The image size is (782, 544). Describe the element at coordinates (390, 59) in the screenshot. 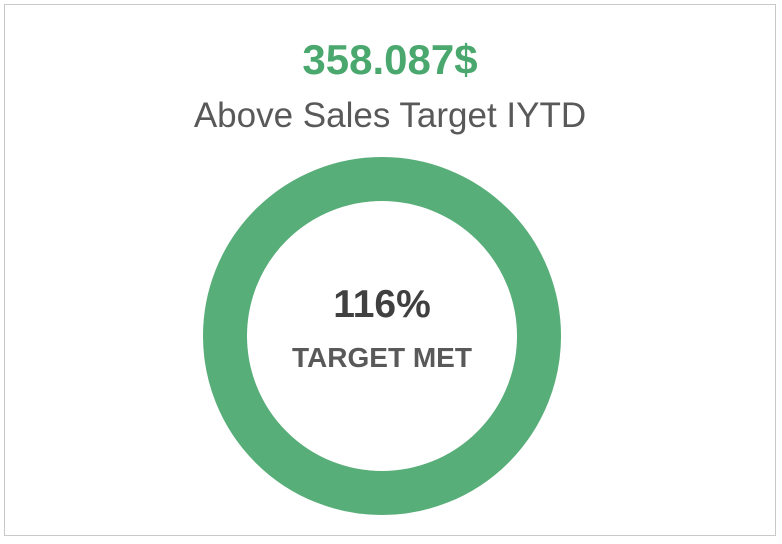

I see `kpi-amount: 358.087$` at that location.